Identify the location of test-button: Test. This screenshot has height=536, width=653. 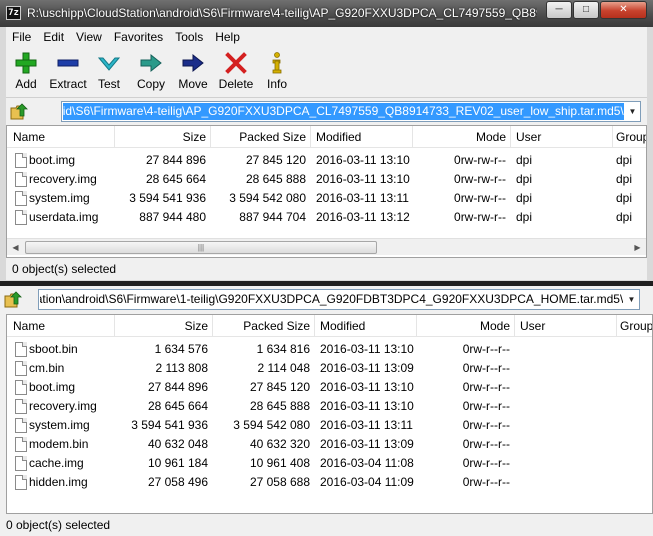
(109, 73).